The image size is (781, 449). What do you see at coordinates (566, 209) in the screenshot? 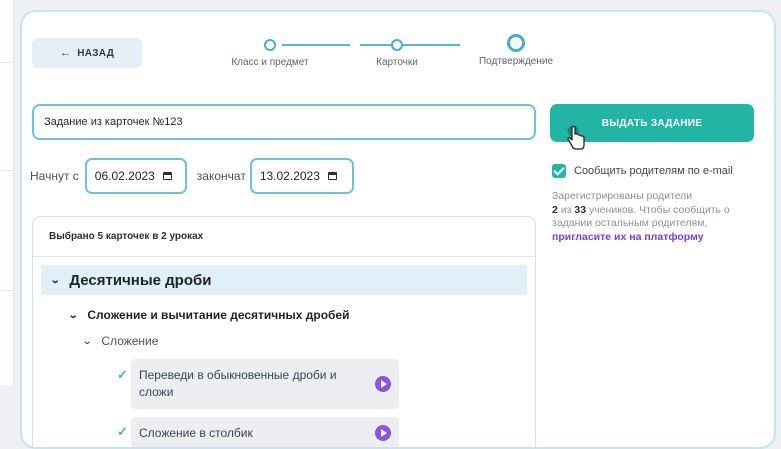
I see `parents-info-of: из` at bounding box center [566, 209].